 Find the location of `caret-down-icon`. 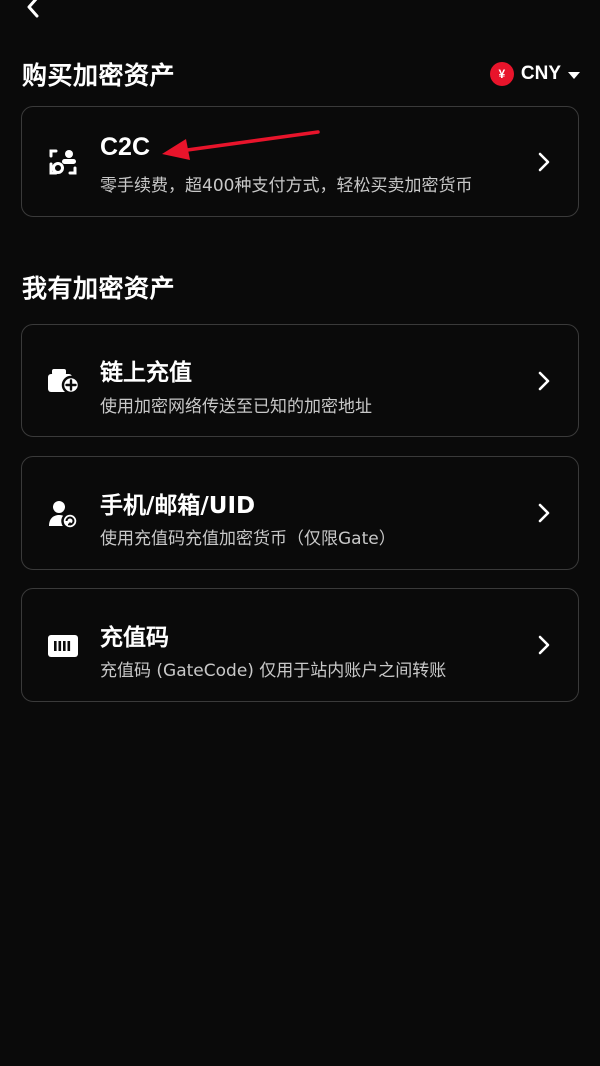

caret-down-icon is located at coordinates (574, 74).